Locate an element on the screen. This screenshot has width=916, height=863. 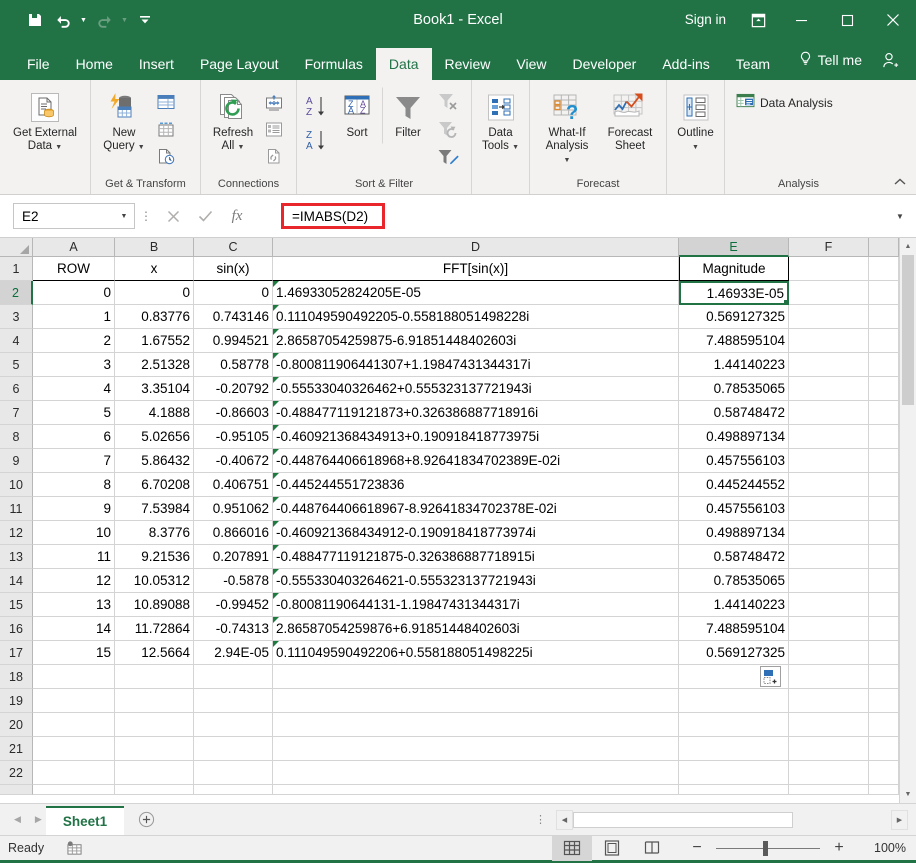
cell-G17 is located at coordinates (884, 653).